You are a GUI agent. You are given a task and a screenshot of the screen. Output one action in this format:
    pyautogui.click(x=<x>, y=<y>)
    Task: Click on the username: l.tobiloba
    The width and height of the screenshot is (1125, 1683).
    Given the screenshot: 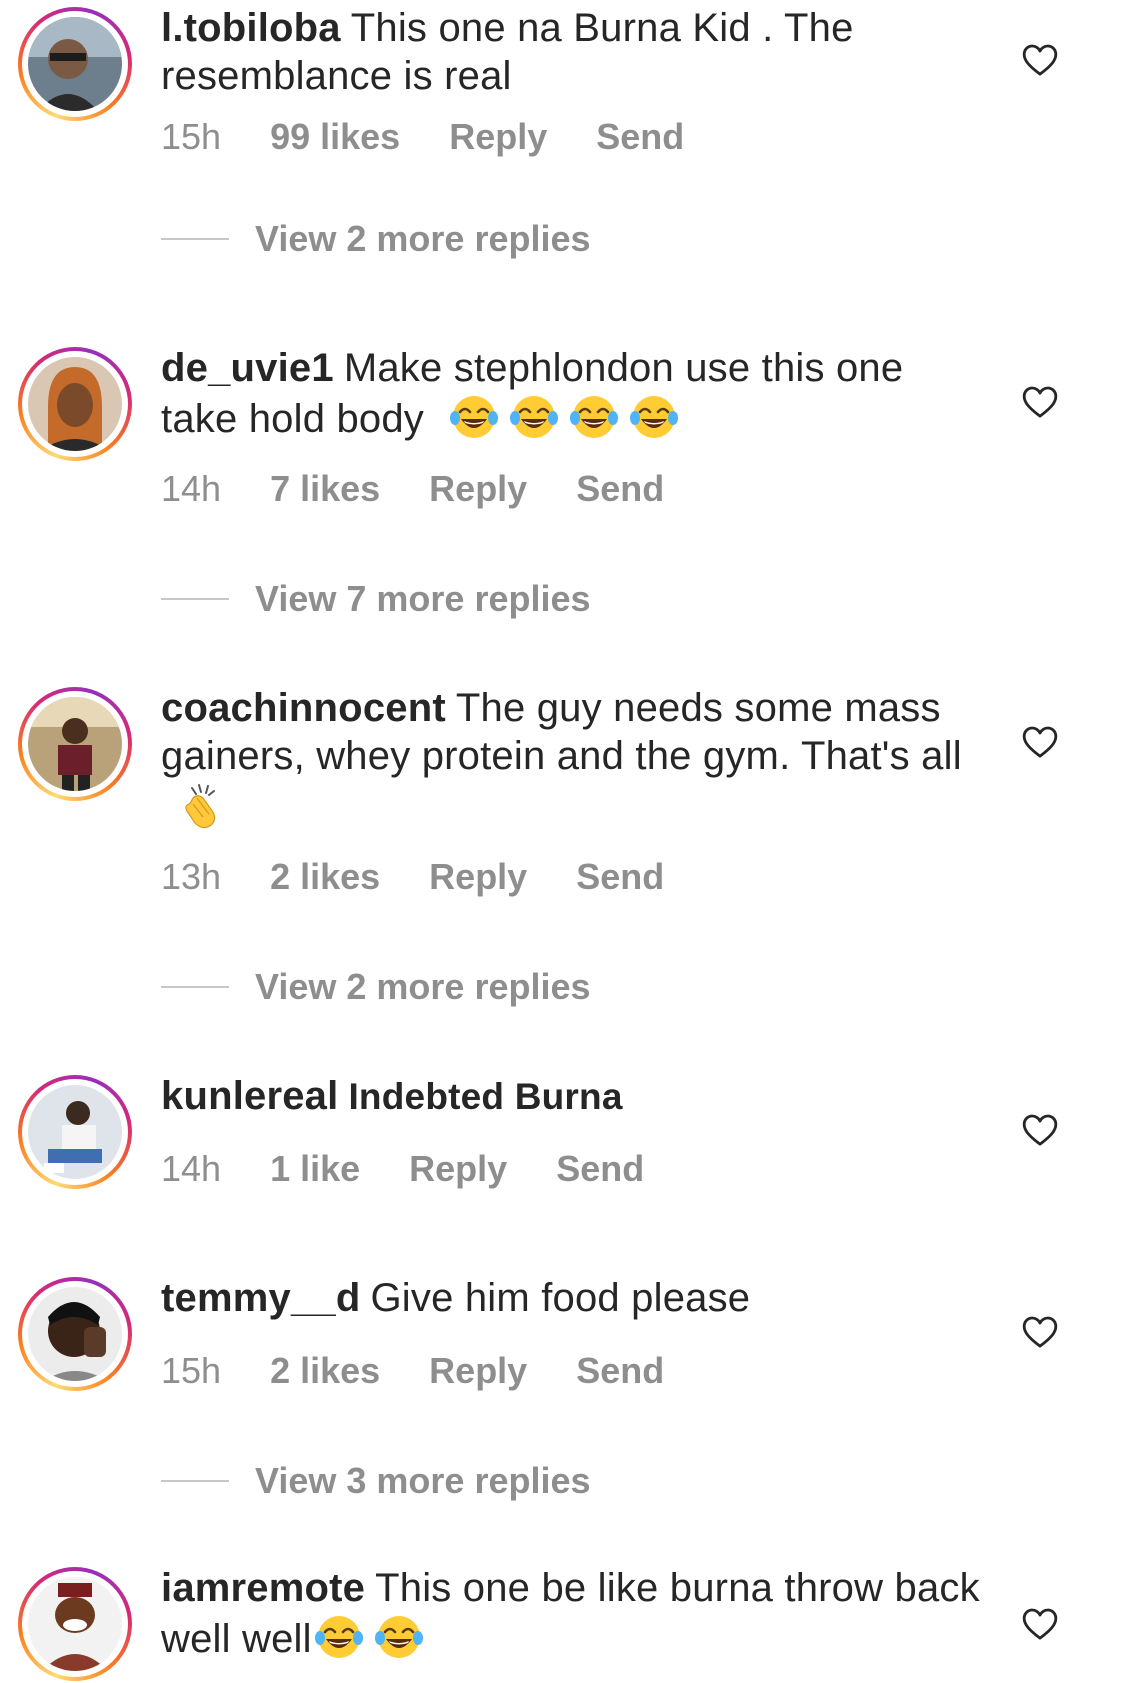 What is the action you would take?
    pyautogui.click(x=251, y=28)
    